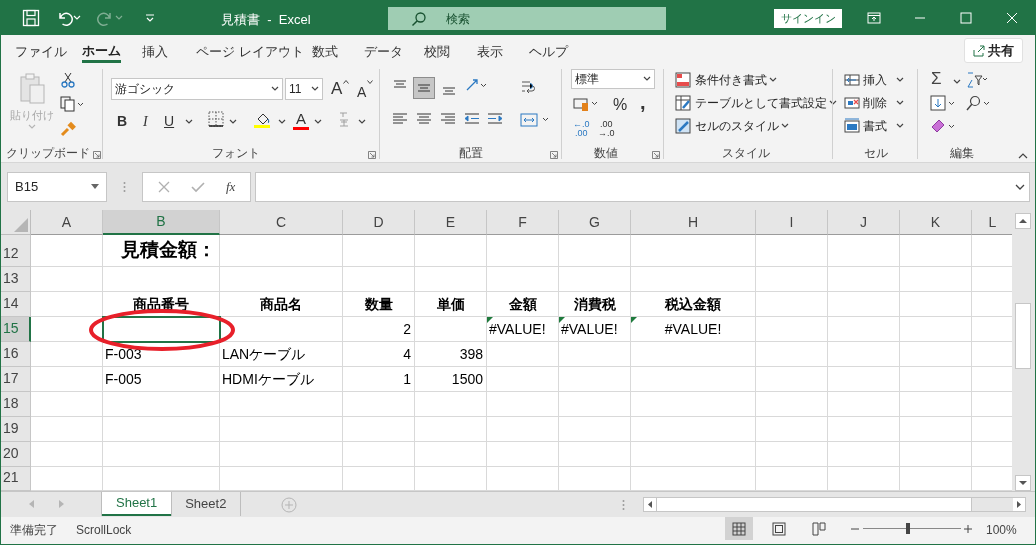  I want to click on wrap-text-icon, so click(528, 87).